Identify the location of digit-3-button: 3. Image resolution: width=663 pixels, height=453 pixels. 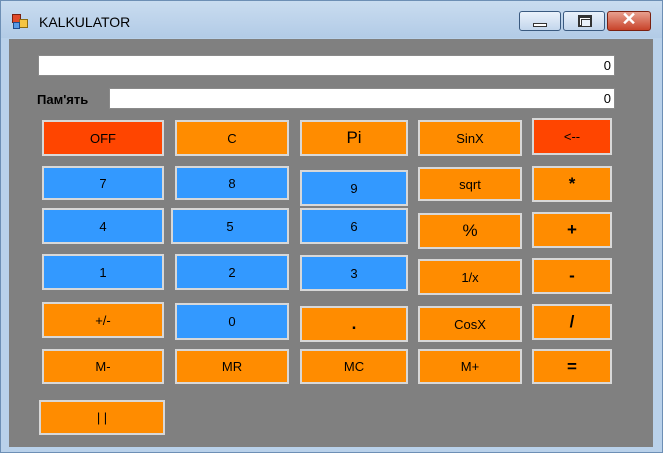
(354, 273).